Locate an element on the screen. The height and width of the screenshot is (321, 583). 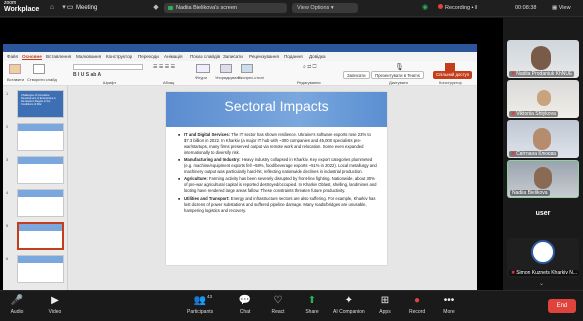
paste-icon is located at coordinates (15, 69).